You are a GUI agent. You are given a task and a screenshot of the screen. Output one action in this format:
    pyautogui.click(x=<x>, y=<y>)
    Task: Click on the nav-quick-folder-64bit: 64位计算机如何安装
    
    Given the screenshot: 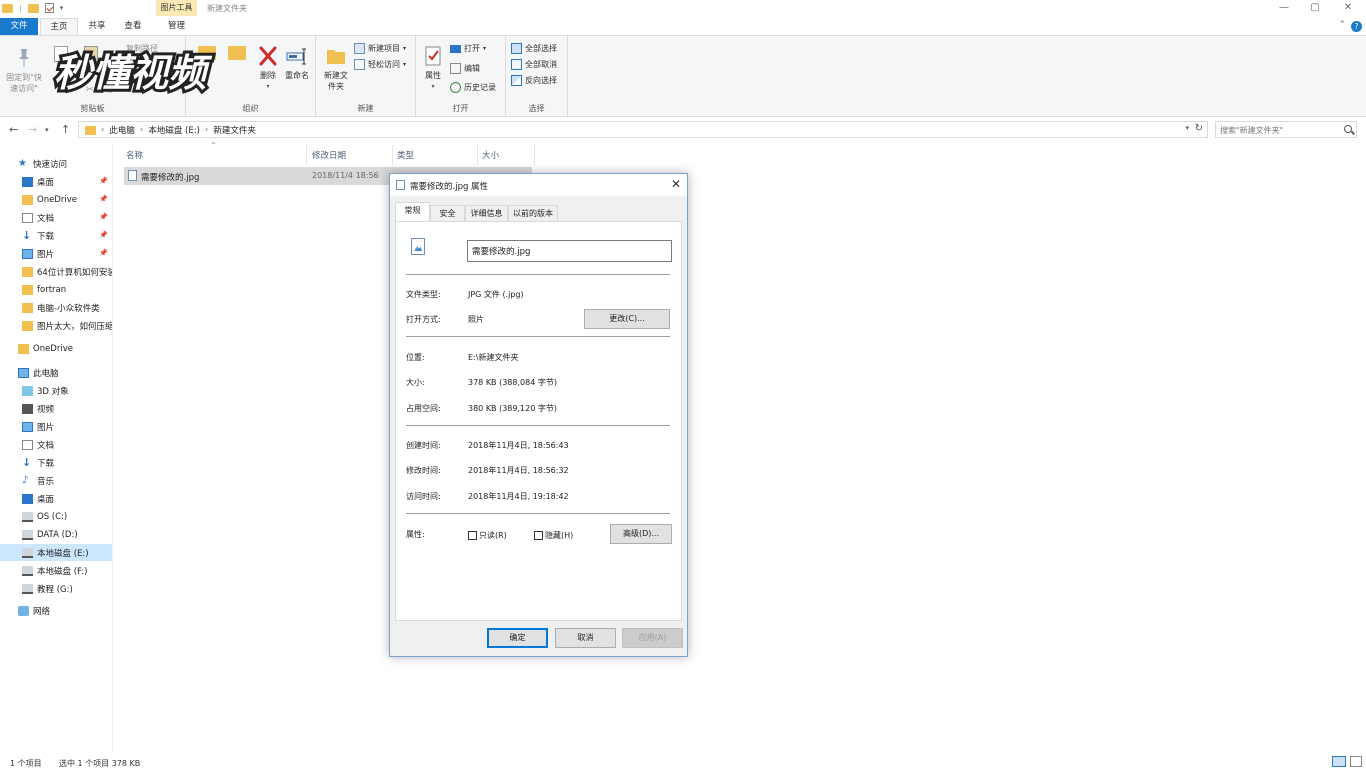 What is the action you would take?
    pyautogui.click(x=56, y=271)
    